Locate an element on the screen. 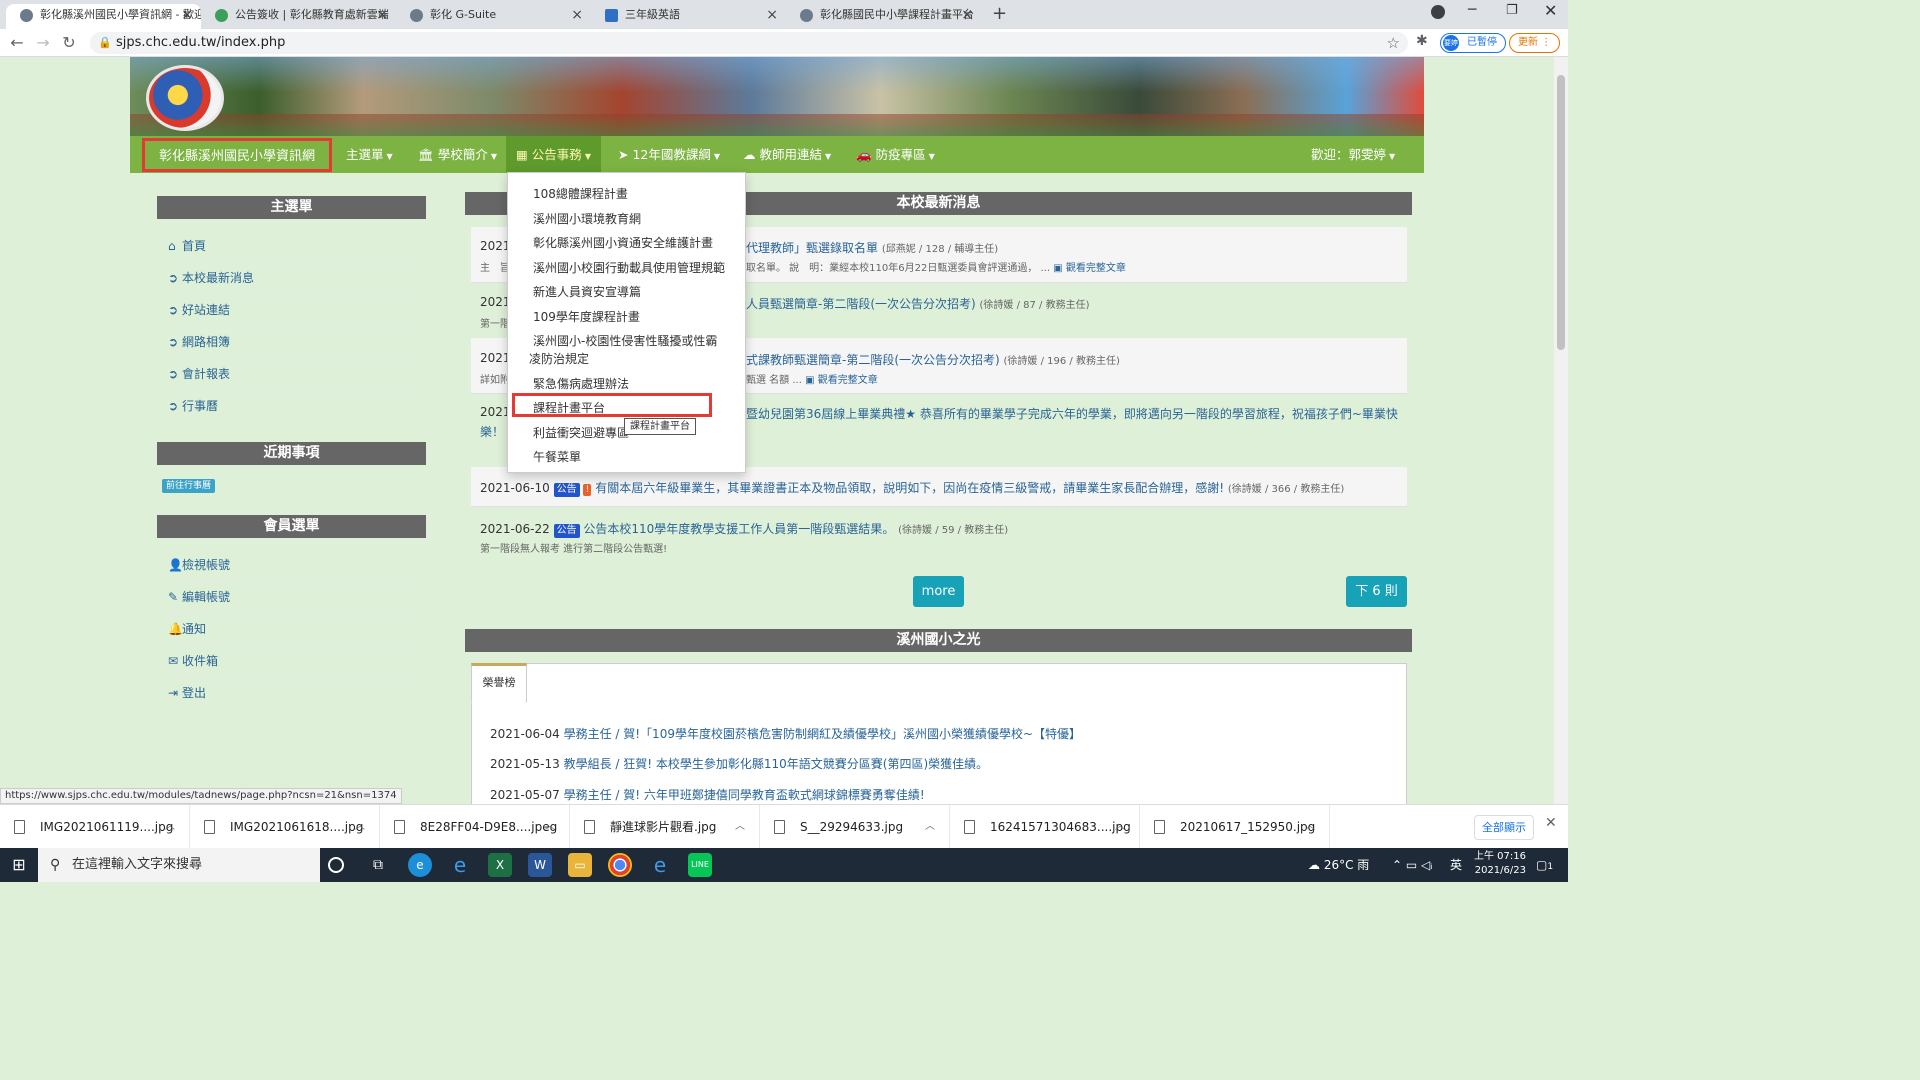 The height and width of the screenshot is (1080, 1920). tab-honor-roll: 榮譽榜 is located at coordinates (499, 683).